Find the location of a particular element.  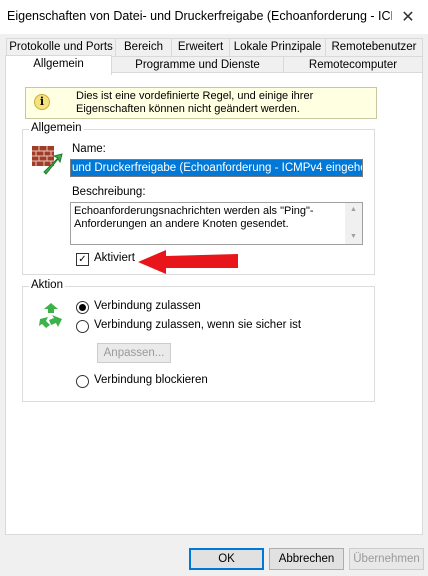

radio-verbindung-zulassen-sicher is located at coordinates (82, 326).